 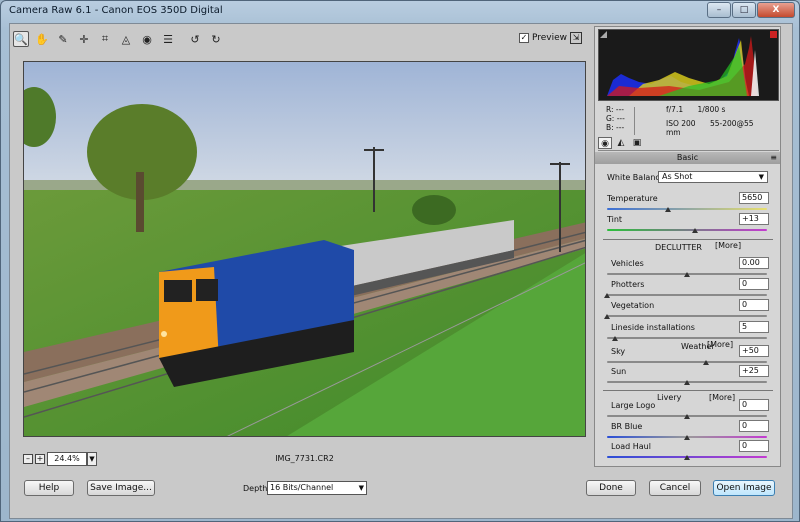 What do you see at coordinates (105, 39) in the screenshot?
I see `crop-icon: ⌗` at bounding box center [105, 39].